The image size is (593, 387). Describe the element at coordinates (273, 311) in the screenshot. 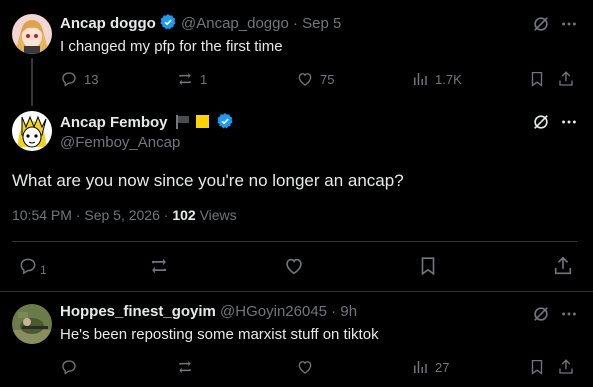

I see `reply-handle: @HGoyin26045` at that location.